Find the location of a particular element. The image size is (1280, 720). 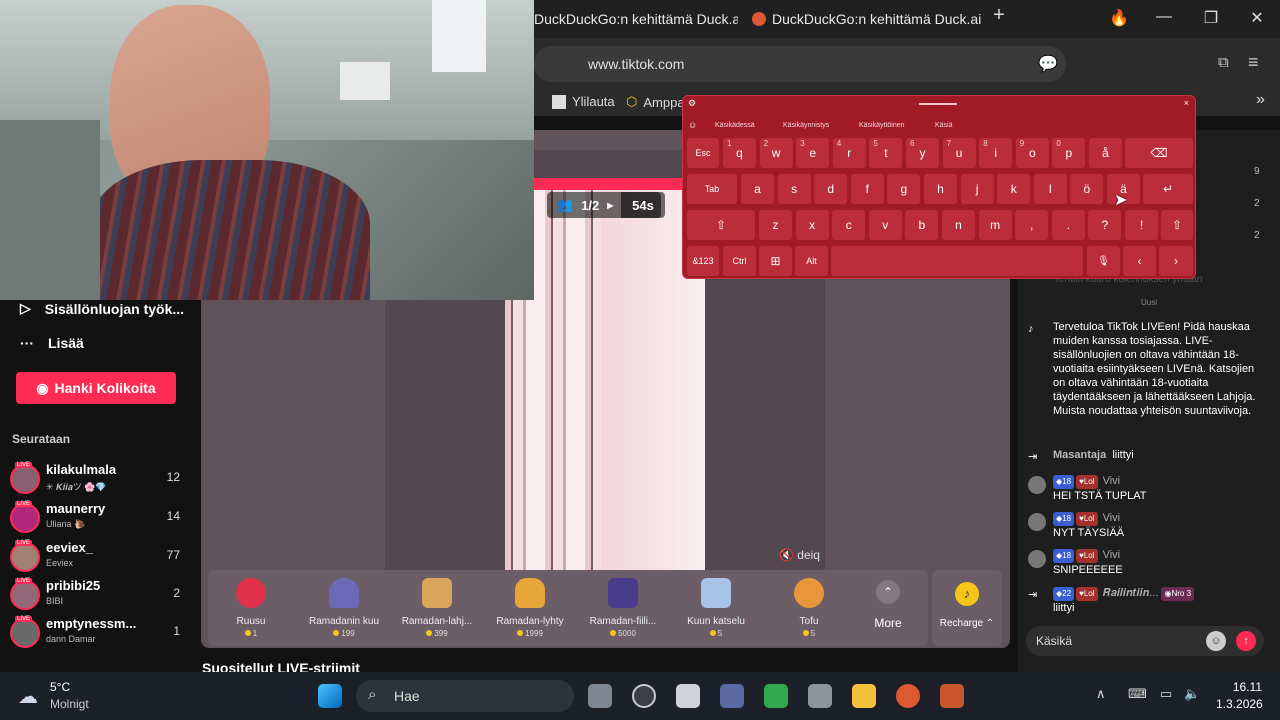

key-punct-5: n is located at coordinates (958, 225).